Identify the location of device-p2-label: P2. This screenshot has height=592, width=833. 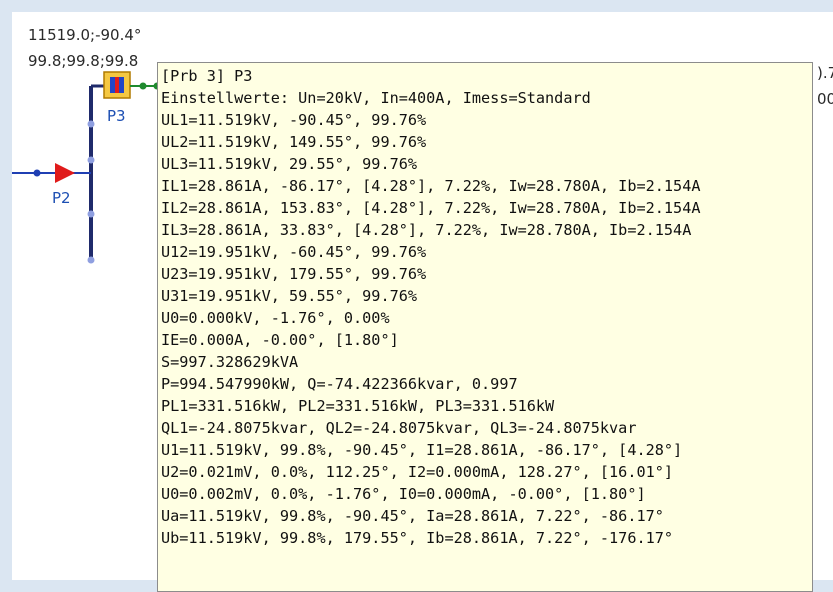
(61, 198).